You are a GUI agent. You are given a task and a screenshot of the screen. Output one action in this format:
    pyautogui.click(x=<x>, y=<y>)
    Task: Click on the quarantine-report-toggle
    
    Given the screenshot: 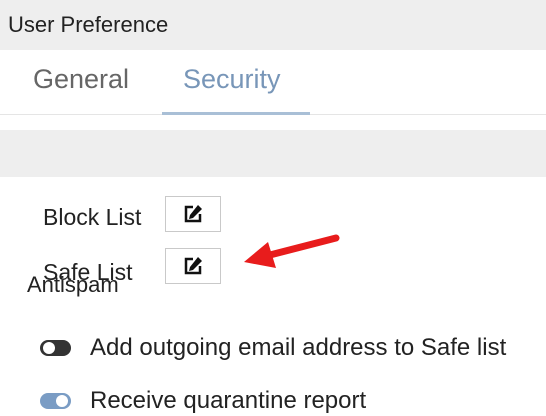 What is the action you would take?
    pyautogui.click(x=55, y=401)
    